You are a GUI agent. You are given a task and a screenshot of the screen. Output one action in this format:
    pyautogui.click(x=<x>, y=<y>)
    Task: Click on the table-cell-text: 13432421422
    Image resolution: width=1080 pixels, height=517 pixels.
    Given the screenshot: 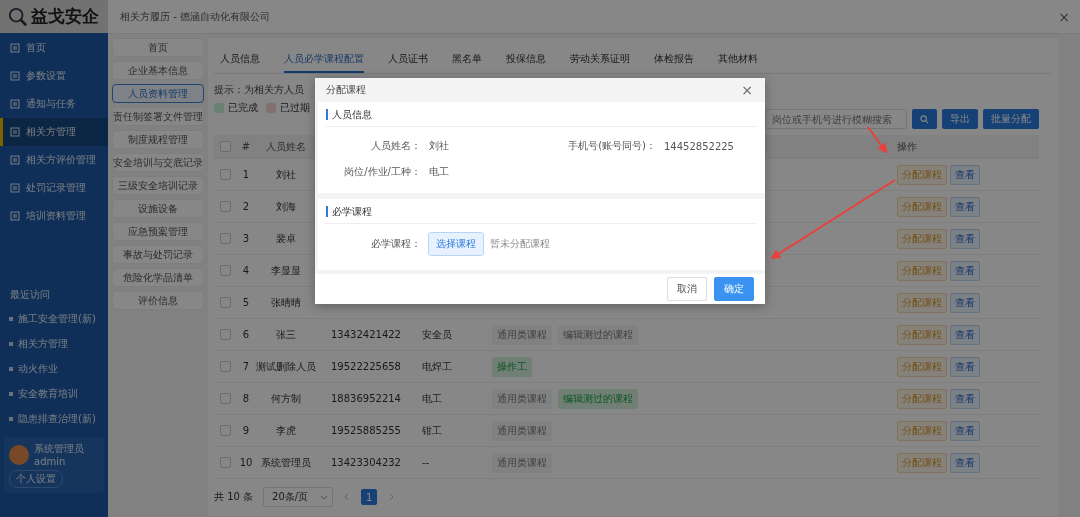 What is the action you would take?
    pyautogui.click(x=366, y=334)
    